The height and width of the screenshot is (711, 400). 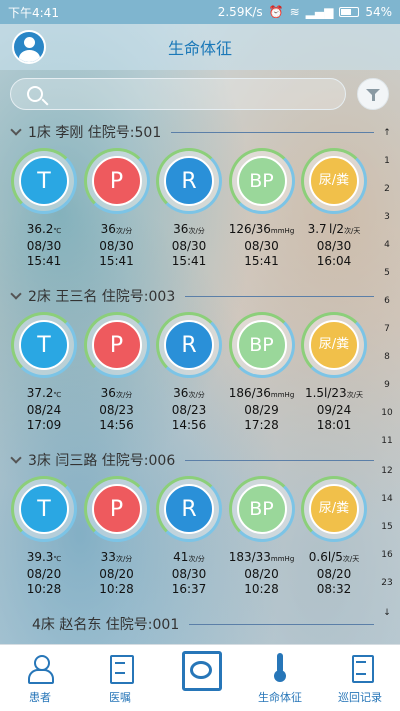 What do you see at coordinates (387, 301) in the screenshot?
I see `index-item: 6` at bounding box center [387, 301].